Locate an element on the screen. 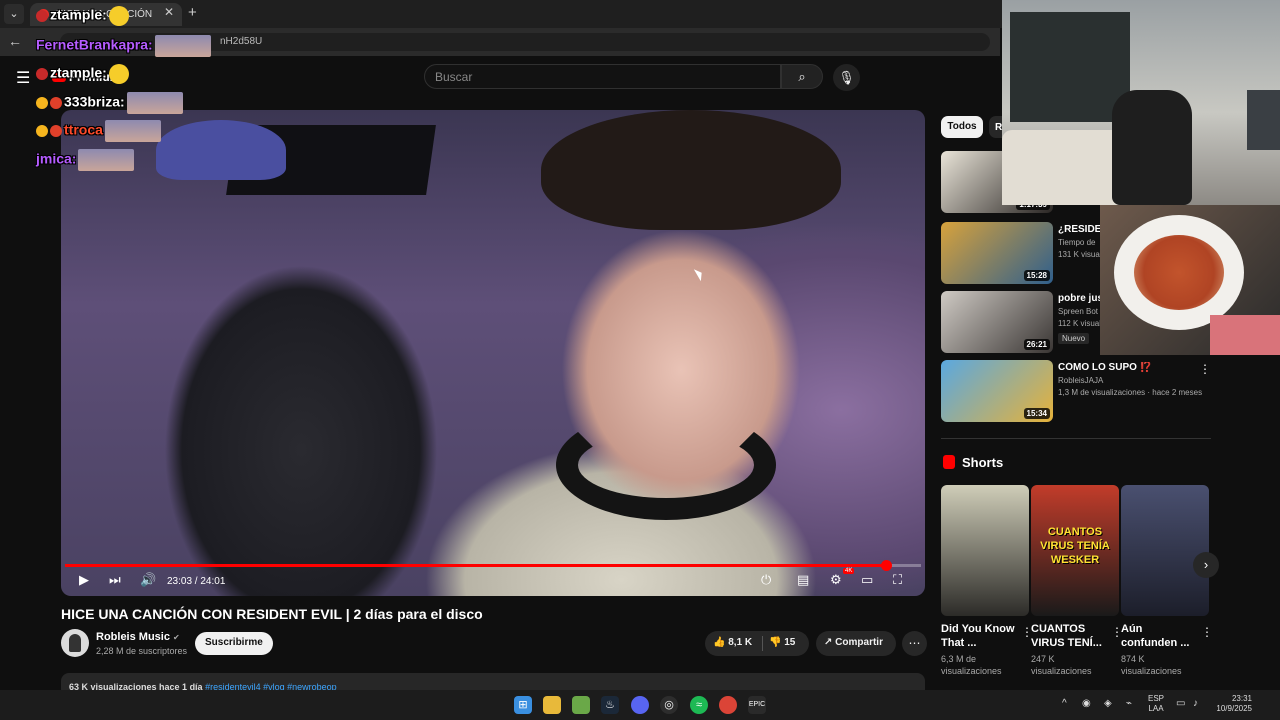 This screenshot has width=1280, height=720. progress-bar is located at coordinates (493, 565).